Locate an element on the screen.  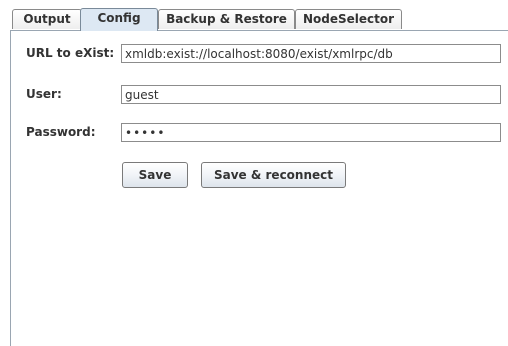
tab-nodeselector: NodeSelector is located at coordinates (348, 19).